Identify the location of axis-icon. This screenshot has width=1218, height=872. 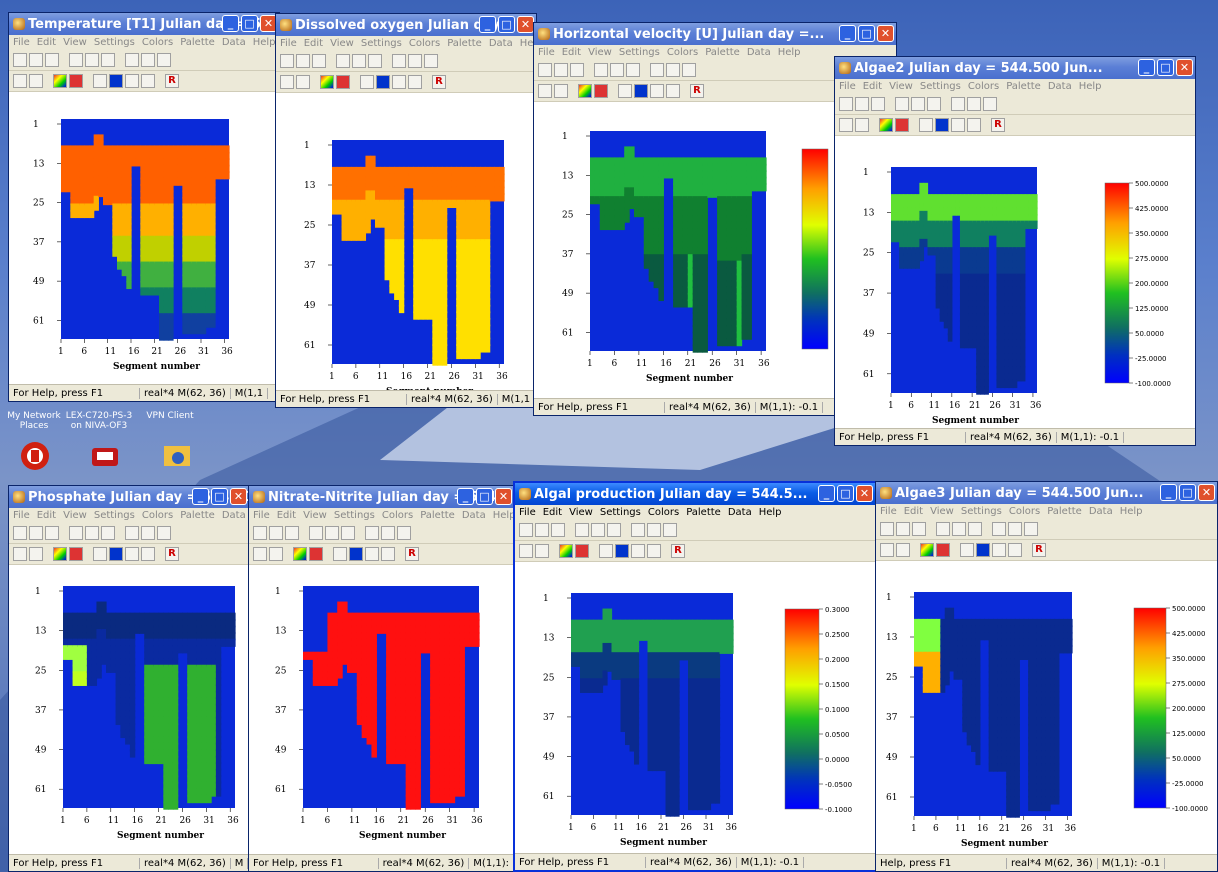
(967, 550).